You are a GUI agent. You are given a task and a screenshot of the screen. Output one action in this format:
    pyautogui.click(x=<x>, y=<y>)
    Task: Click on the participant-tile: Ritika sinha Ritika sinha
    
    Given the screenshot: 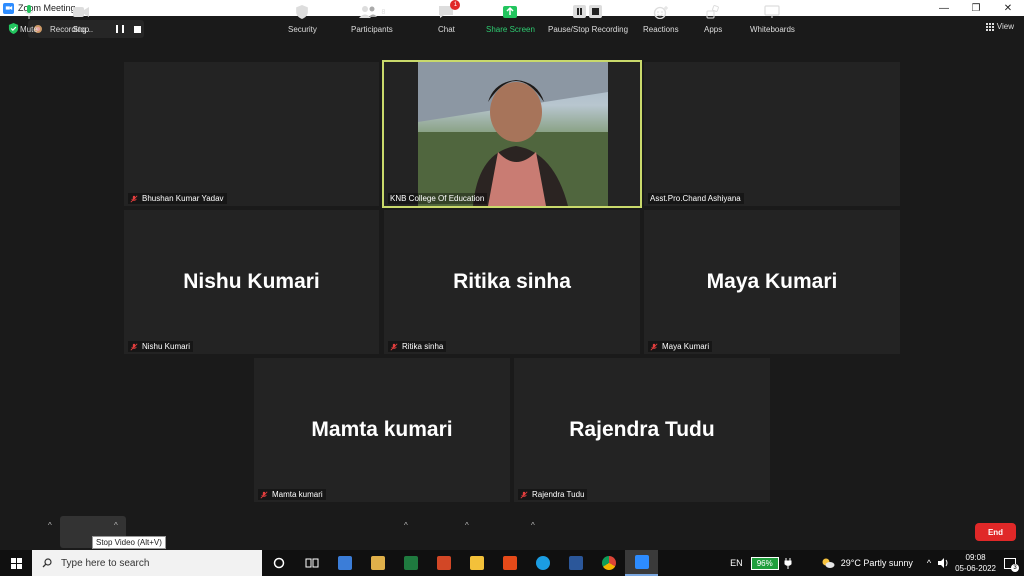 What is the action you would take?
    pyautogui.click(x=512, y=282)
    